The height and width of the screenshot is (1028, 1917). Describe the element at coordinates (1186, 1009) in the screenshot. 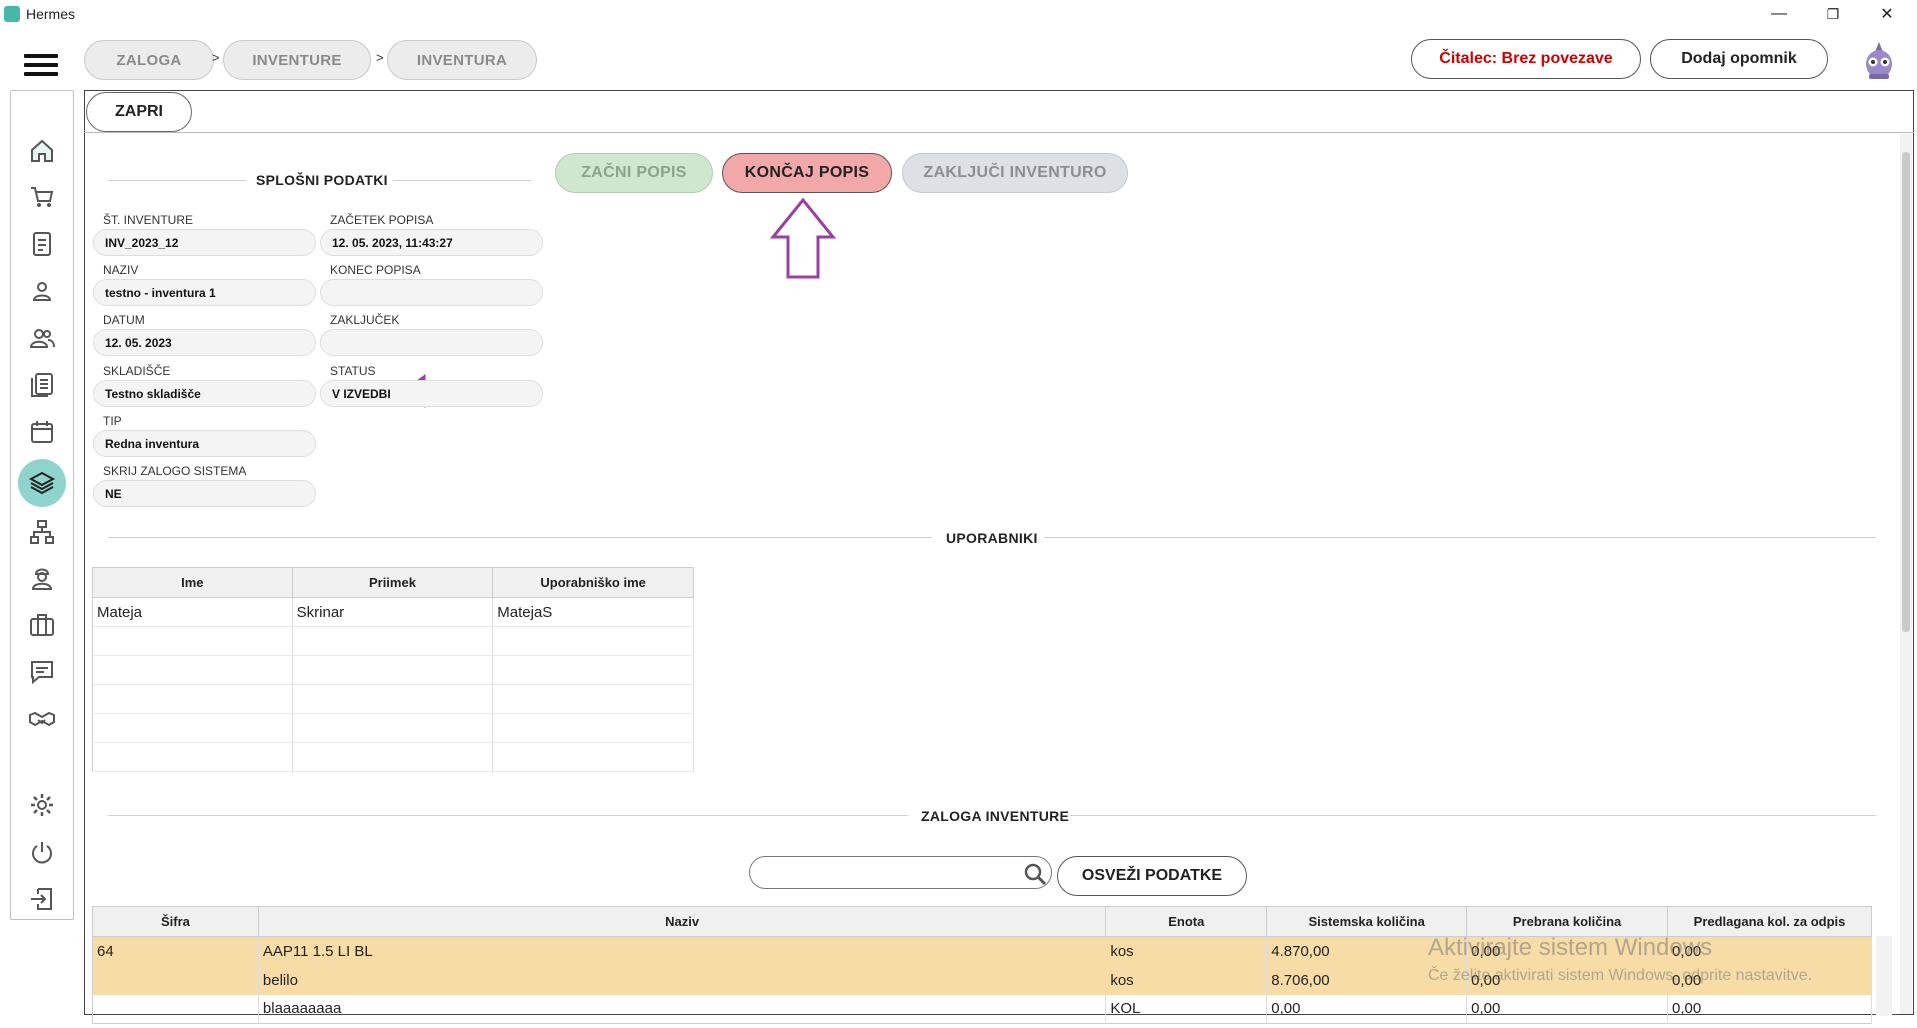

I see `unit-cell: KOL` at that location.